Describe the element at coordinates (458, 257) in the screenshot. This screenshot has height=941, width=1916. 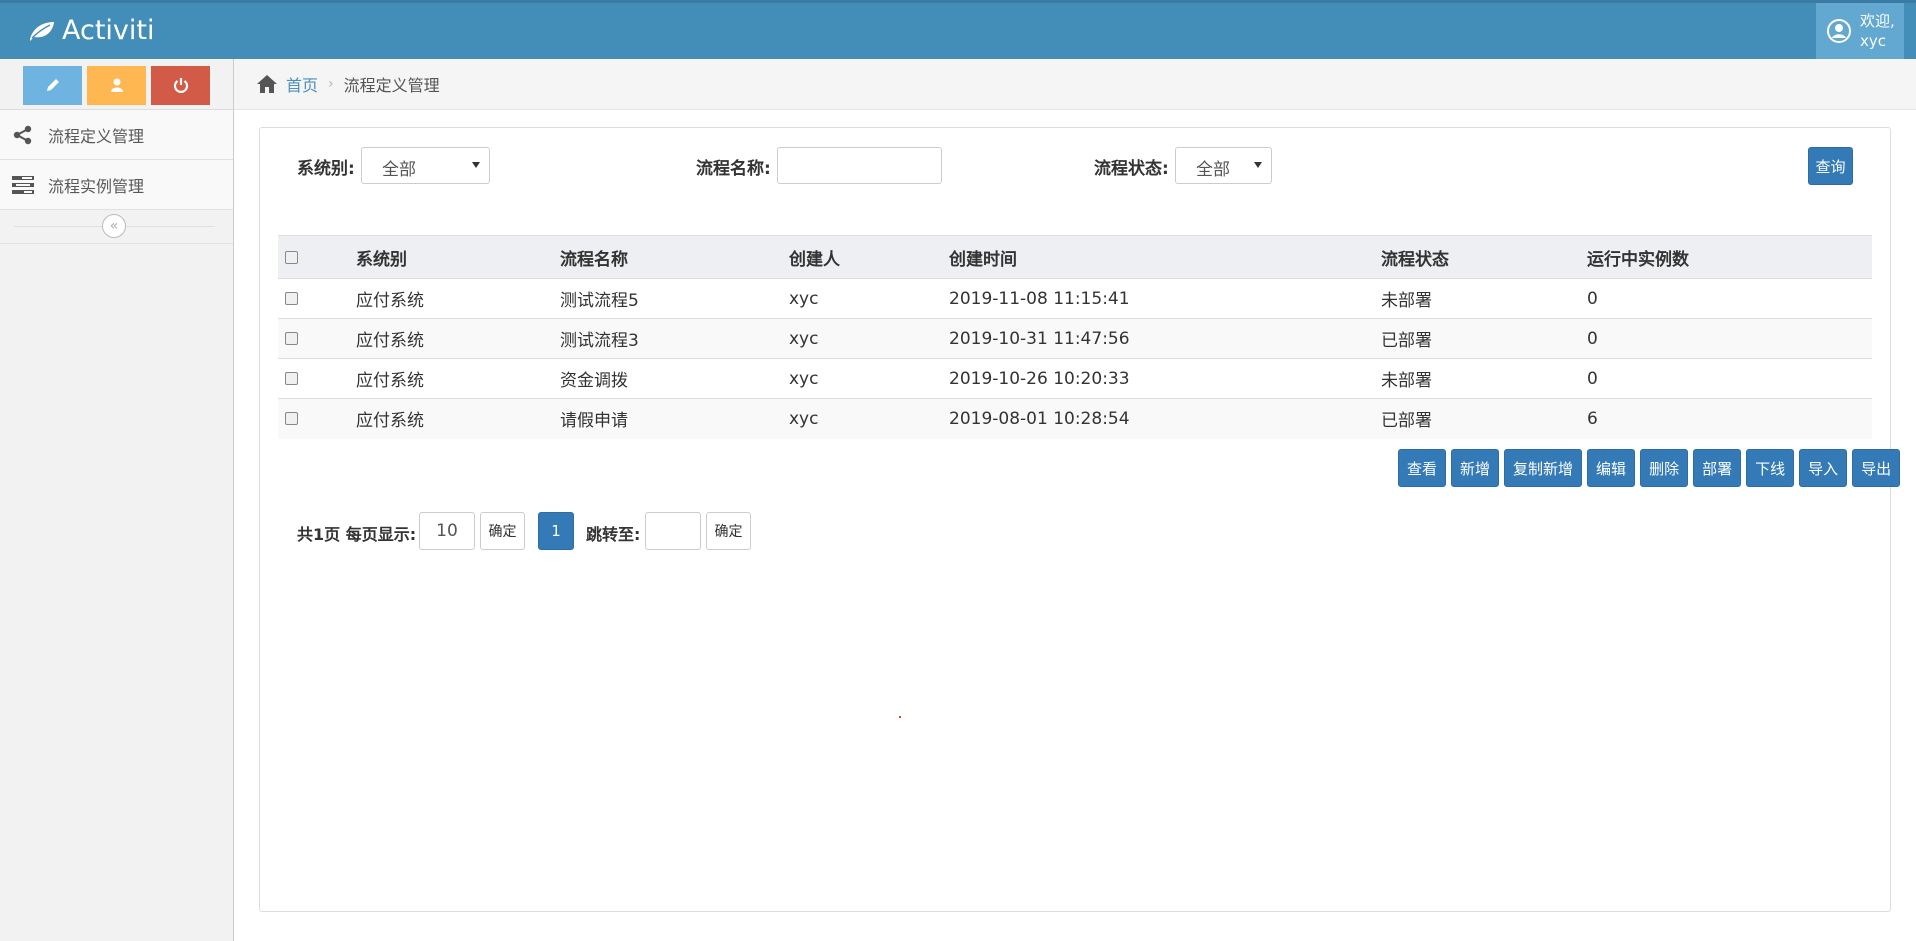
I see `column-header: 系统别` at that location.